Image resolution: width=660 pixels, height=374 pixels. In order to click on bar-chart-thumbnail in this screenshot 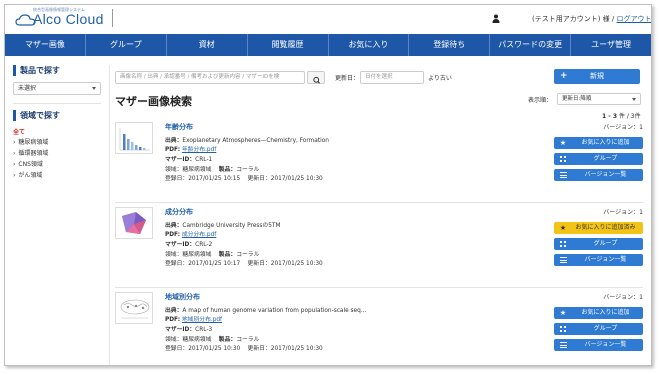, I will do `click(134, 138)`.